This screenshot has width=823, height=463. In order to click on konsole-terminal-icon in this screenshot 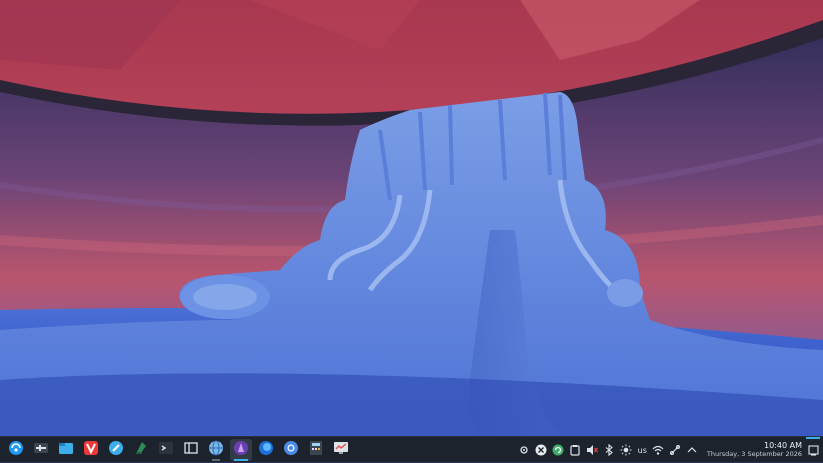, I will do `click(166, 450)`.